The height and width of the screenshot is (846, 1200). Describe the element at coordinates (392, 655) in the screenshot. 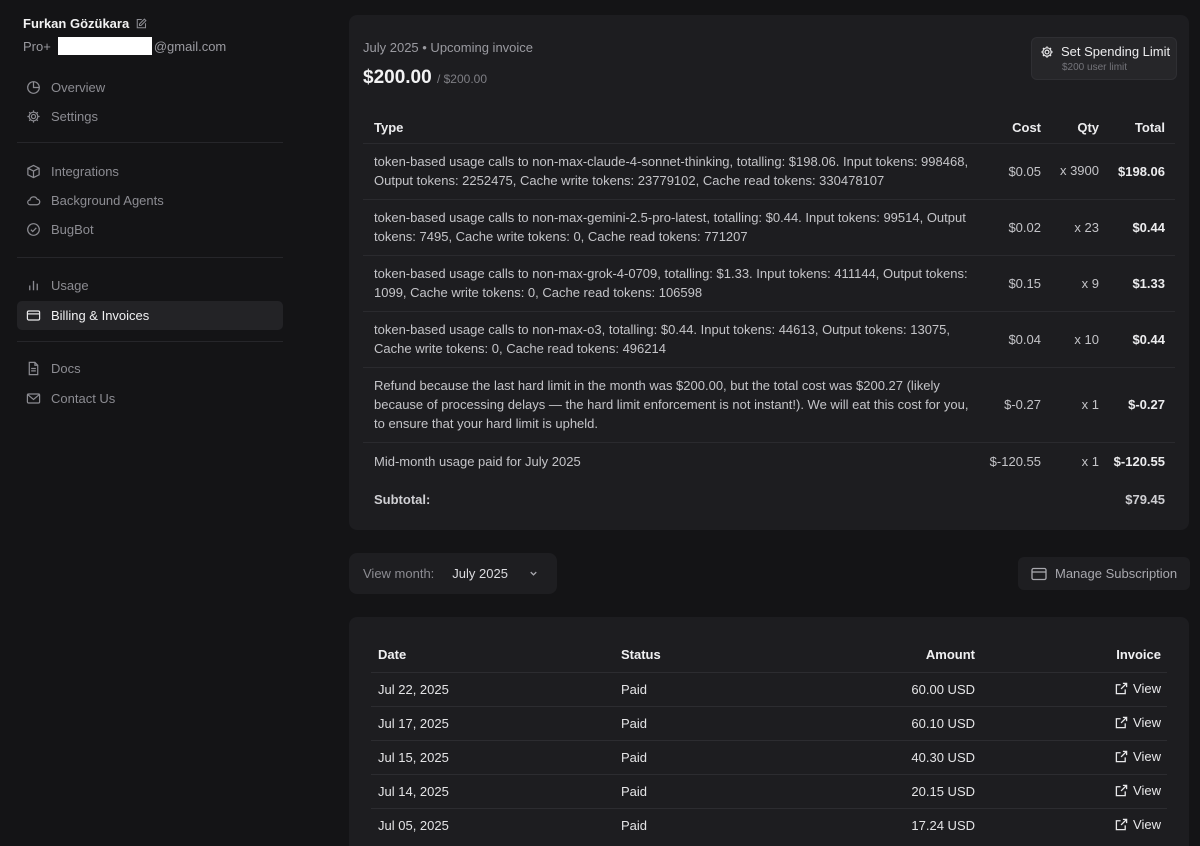

I see `col-date: Date` at that location.